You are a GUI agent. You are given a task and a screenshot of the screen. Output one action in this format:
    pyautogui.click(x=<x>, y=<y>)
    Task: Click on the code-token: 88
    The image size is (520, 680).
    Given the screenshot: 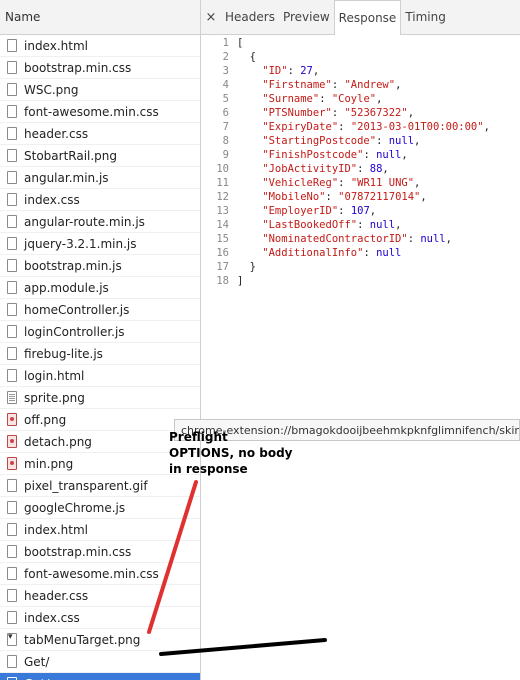 What is the action you would take?
    pyautogui.click(x=376, y=169)
    